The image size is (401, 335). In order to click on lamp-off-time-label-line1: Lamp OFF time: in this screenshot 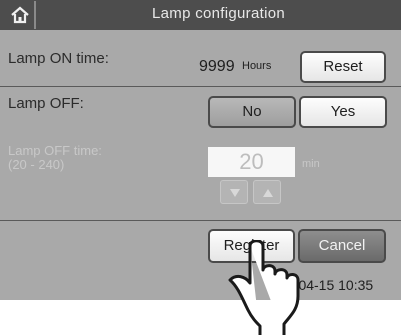, I will do `click(55, 150)`.